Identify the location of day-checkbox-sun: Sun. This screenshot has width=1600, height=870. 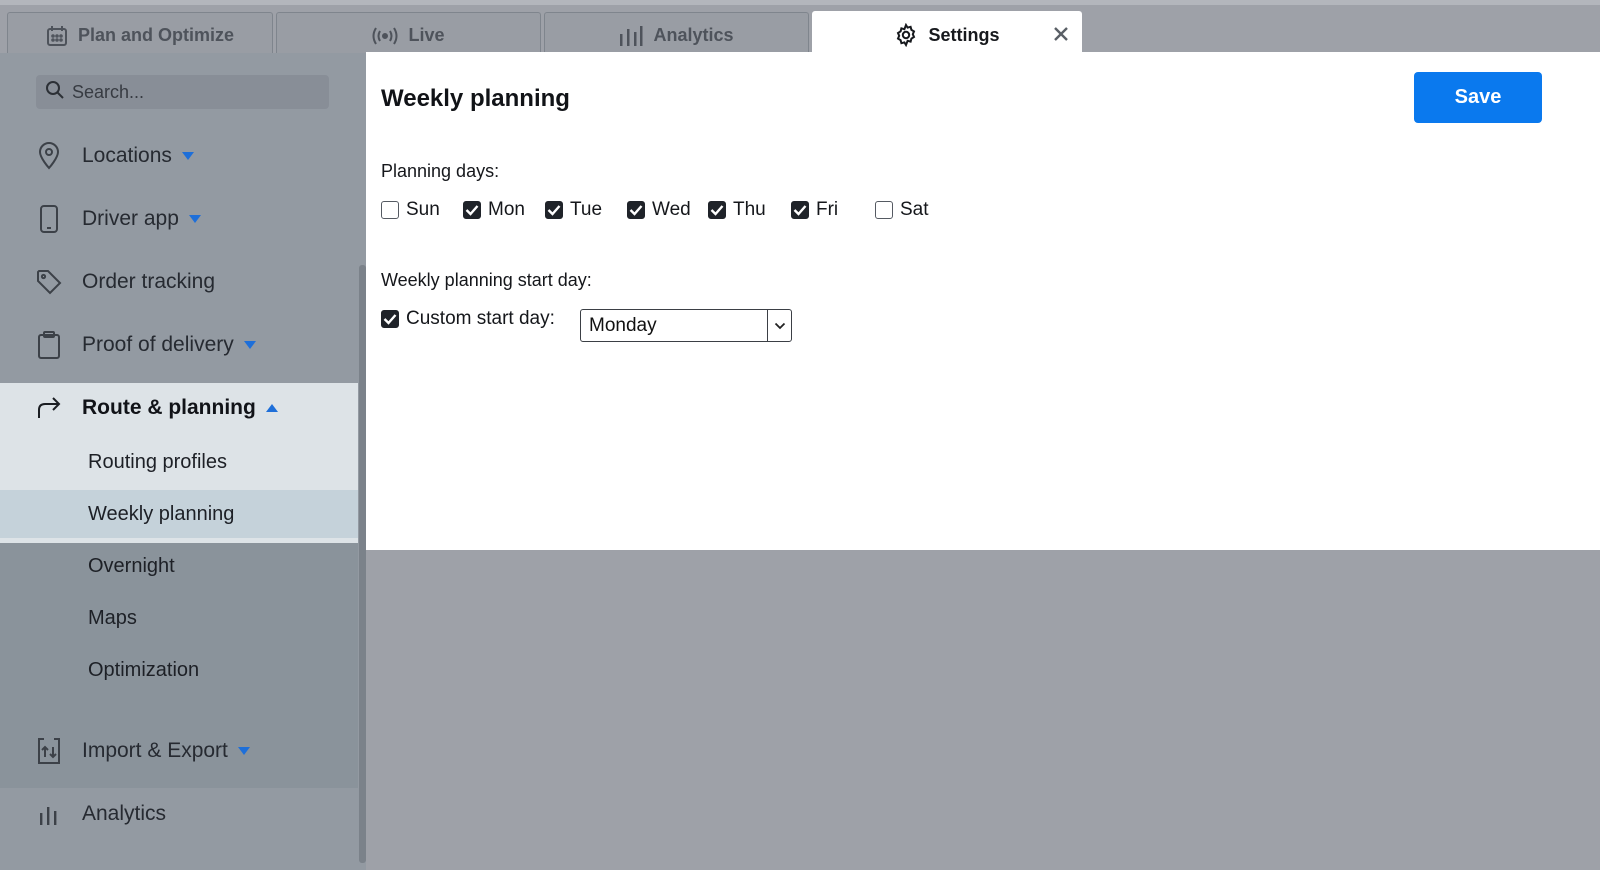
(410, 210).